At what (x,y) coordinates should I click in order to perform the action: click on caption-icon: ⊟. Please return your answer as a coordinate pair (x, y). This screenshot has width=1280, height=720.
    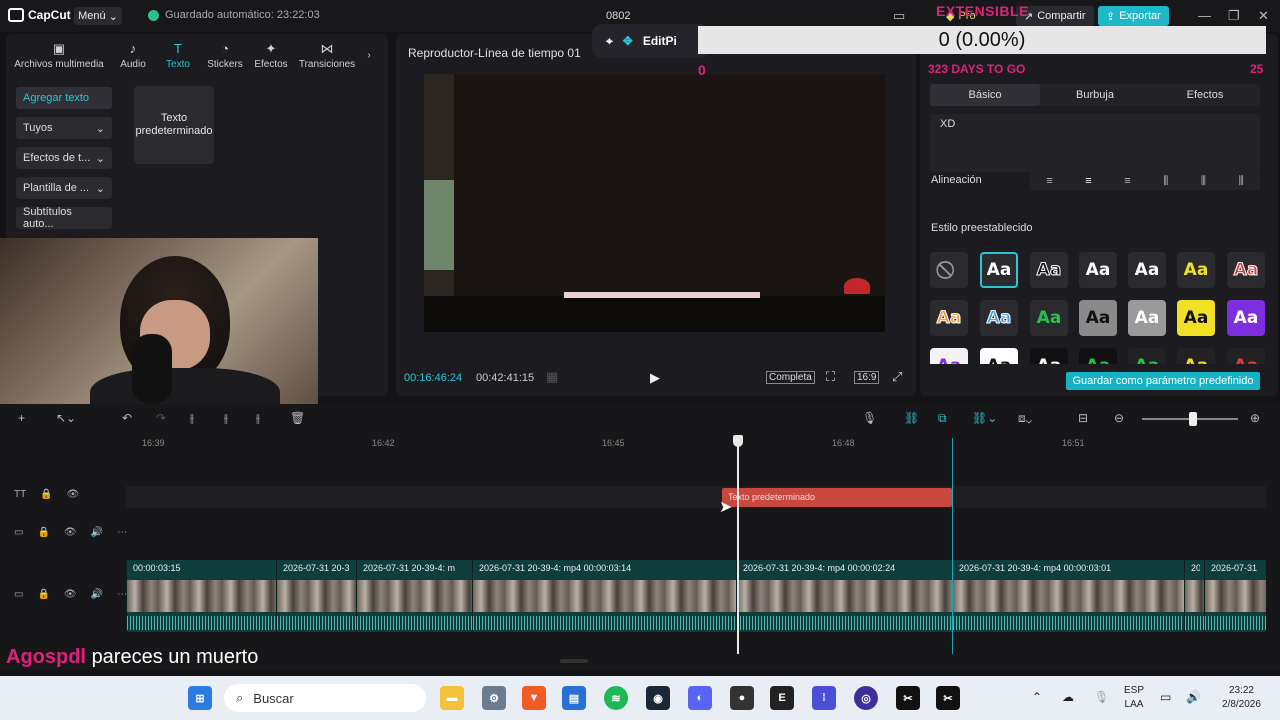
    Looking at the image, I should click on (1083, 418).